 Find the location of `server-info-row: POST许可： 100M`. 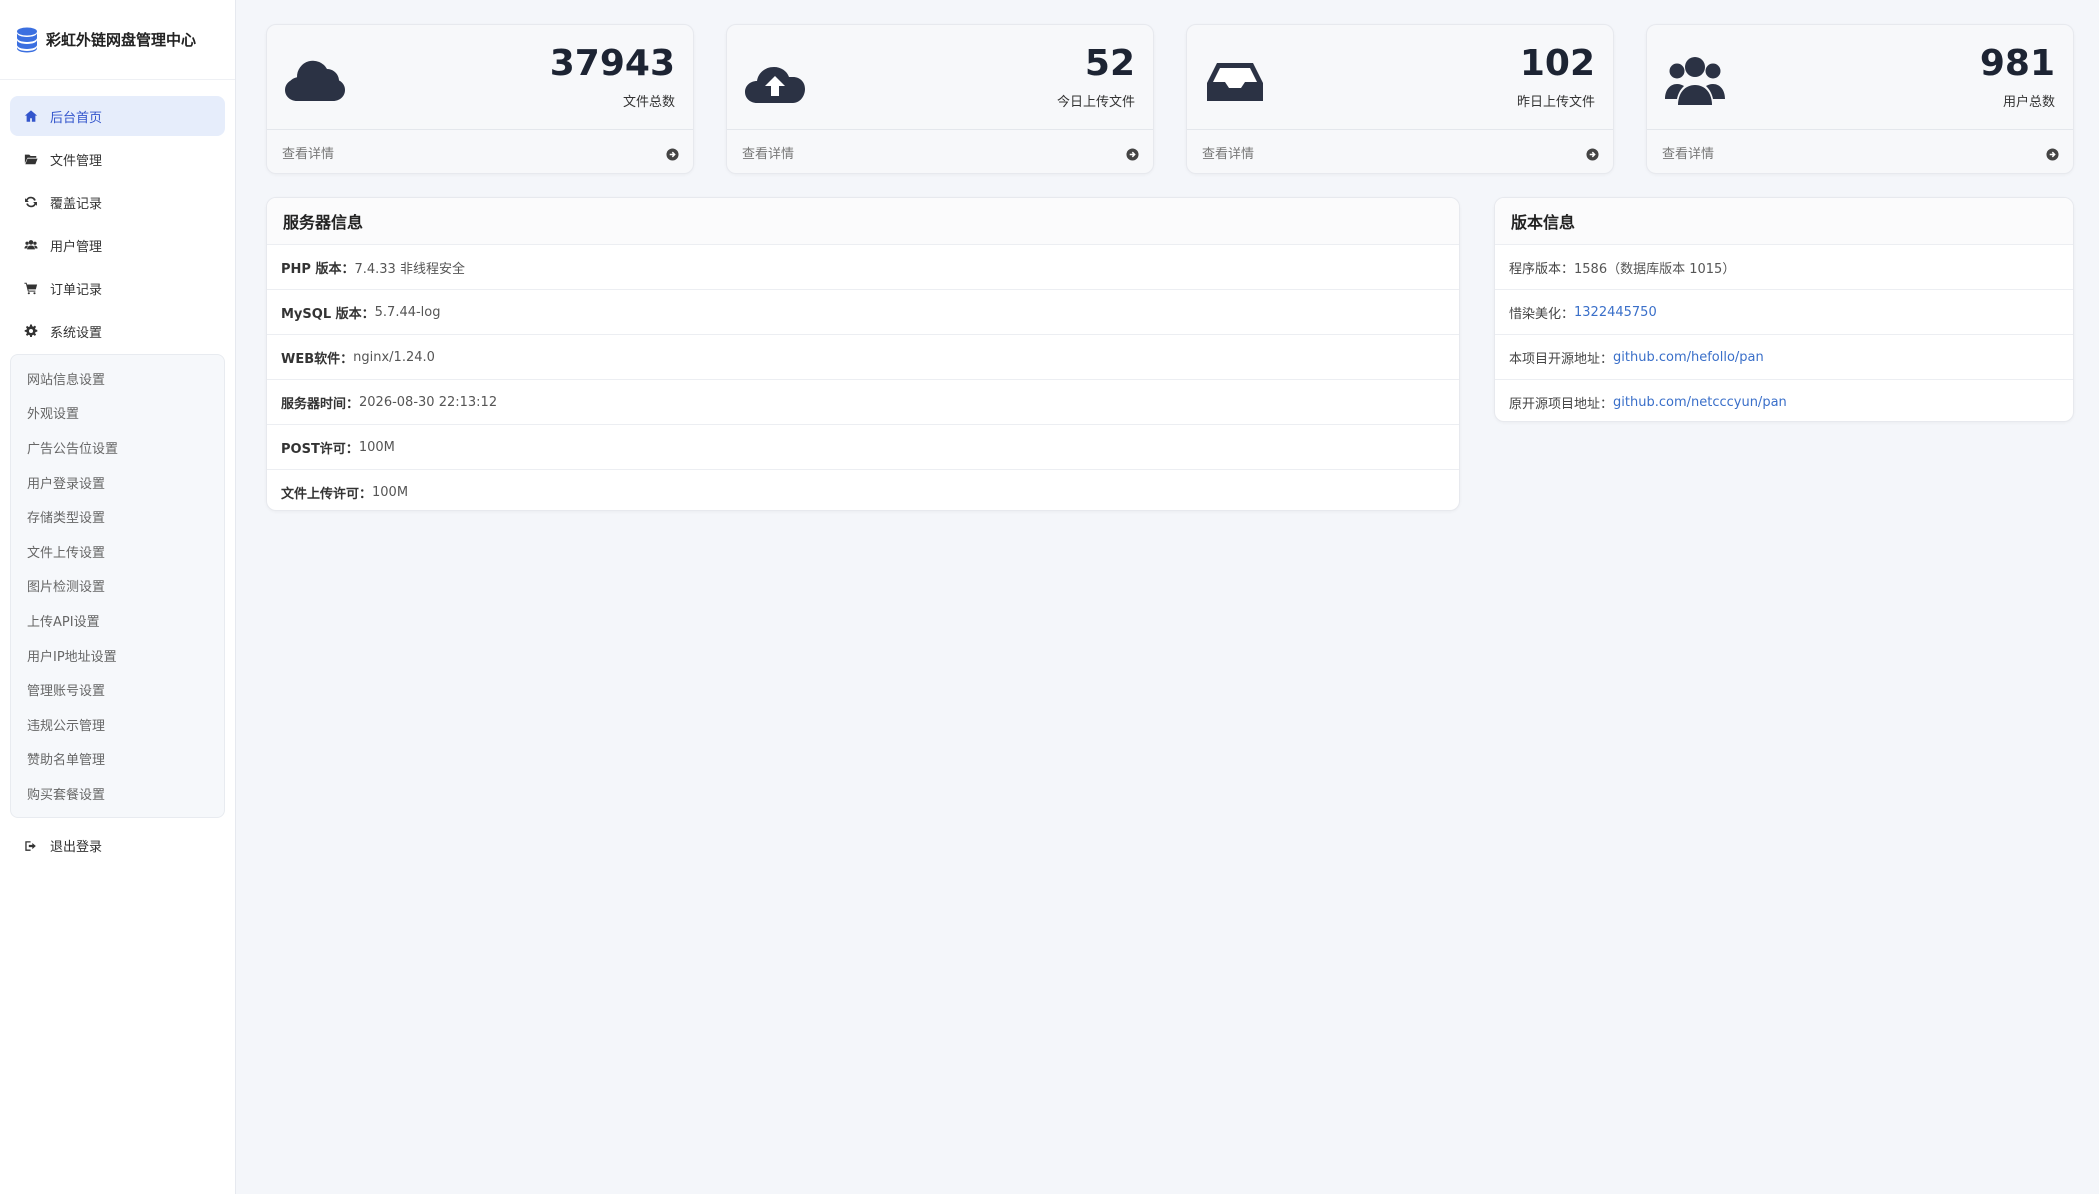

server-info-row: POST许可： 100M is located at coordinates (863, 447).